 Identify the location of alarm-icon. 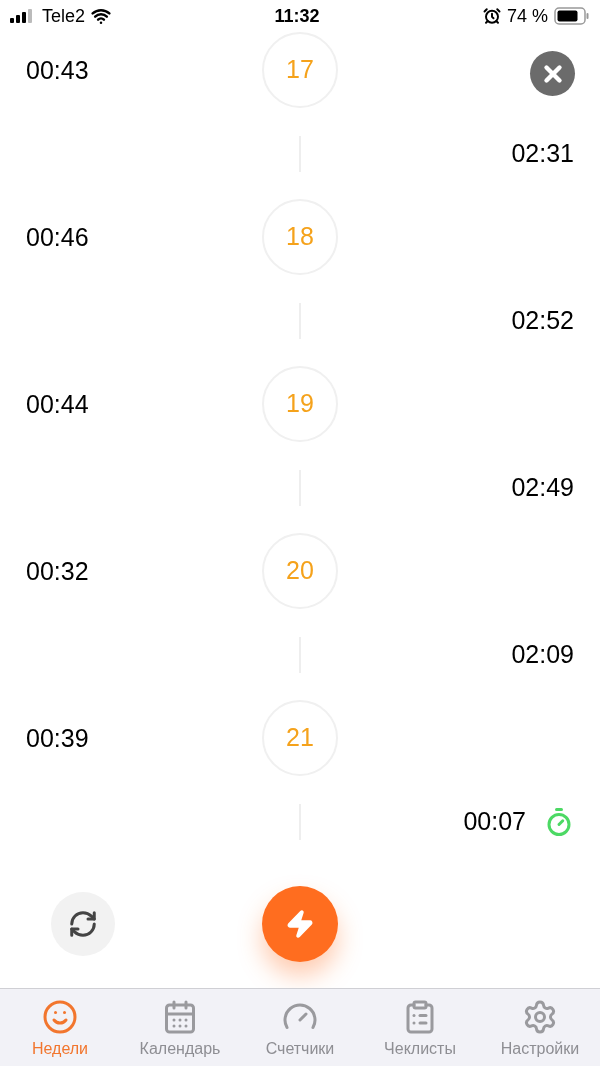
(491, 16).